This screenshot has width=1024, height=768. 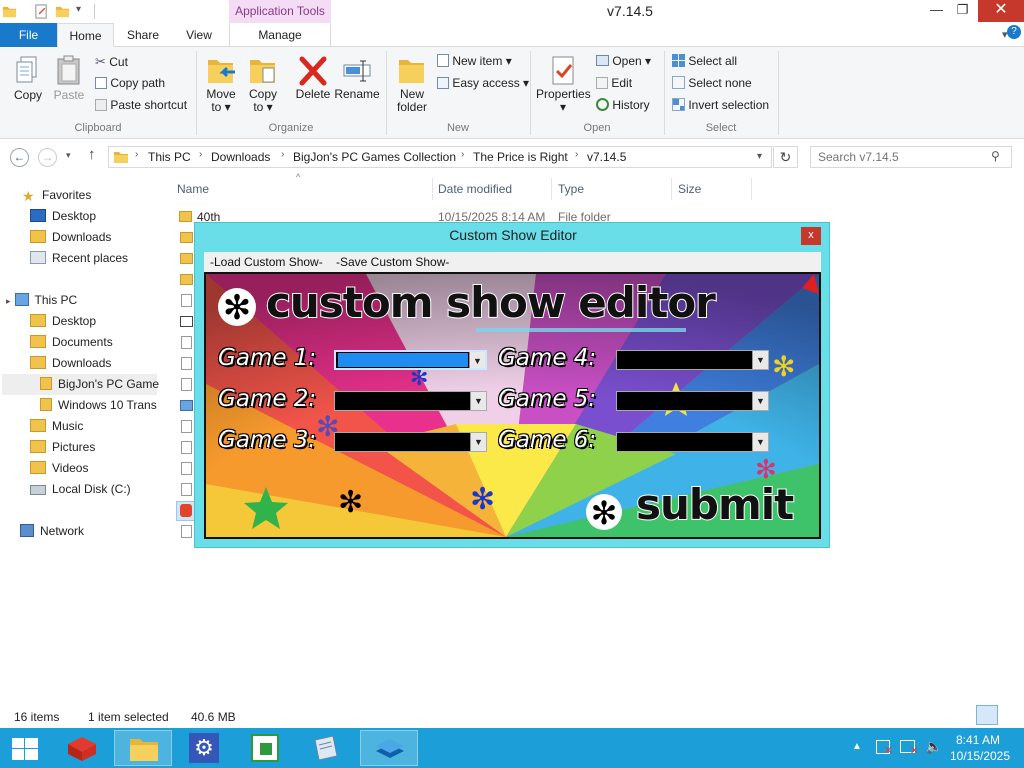 I want to click on breadcrumb-collection: BigJon's PC Games Collection, so click(x=374, y=157).